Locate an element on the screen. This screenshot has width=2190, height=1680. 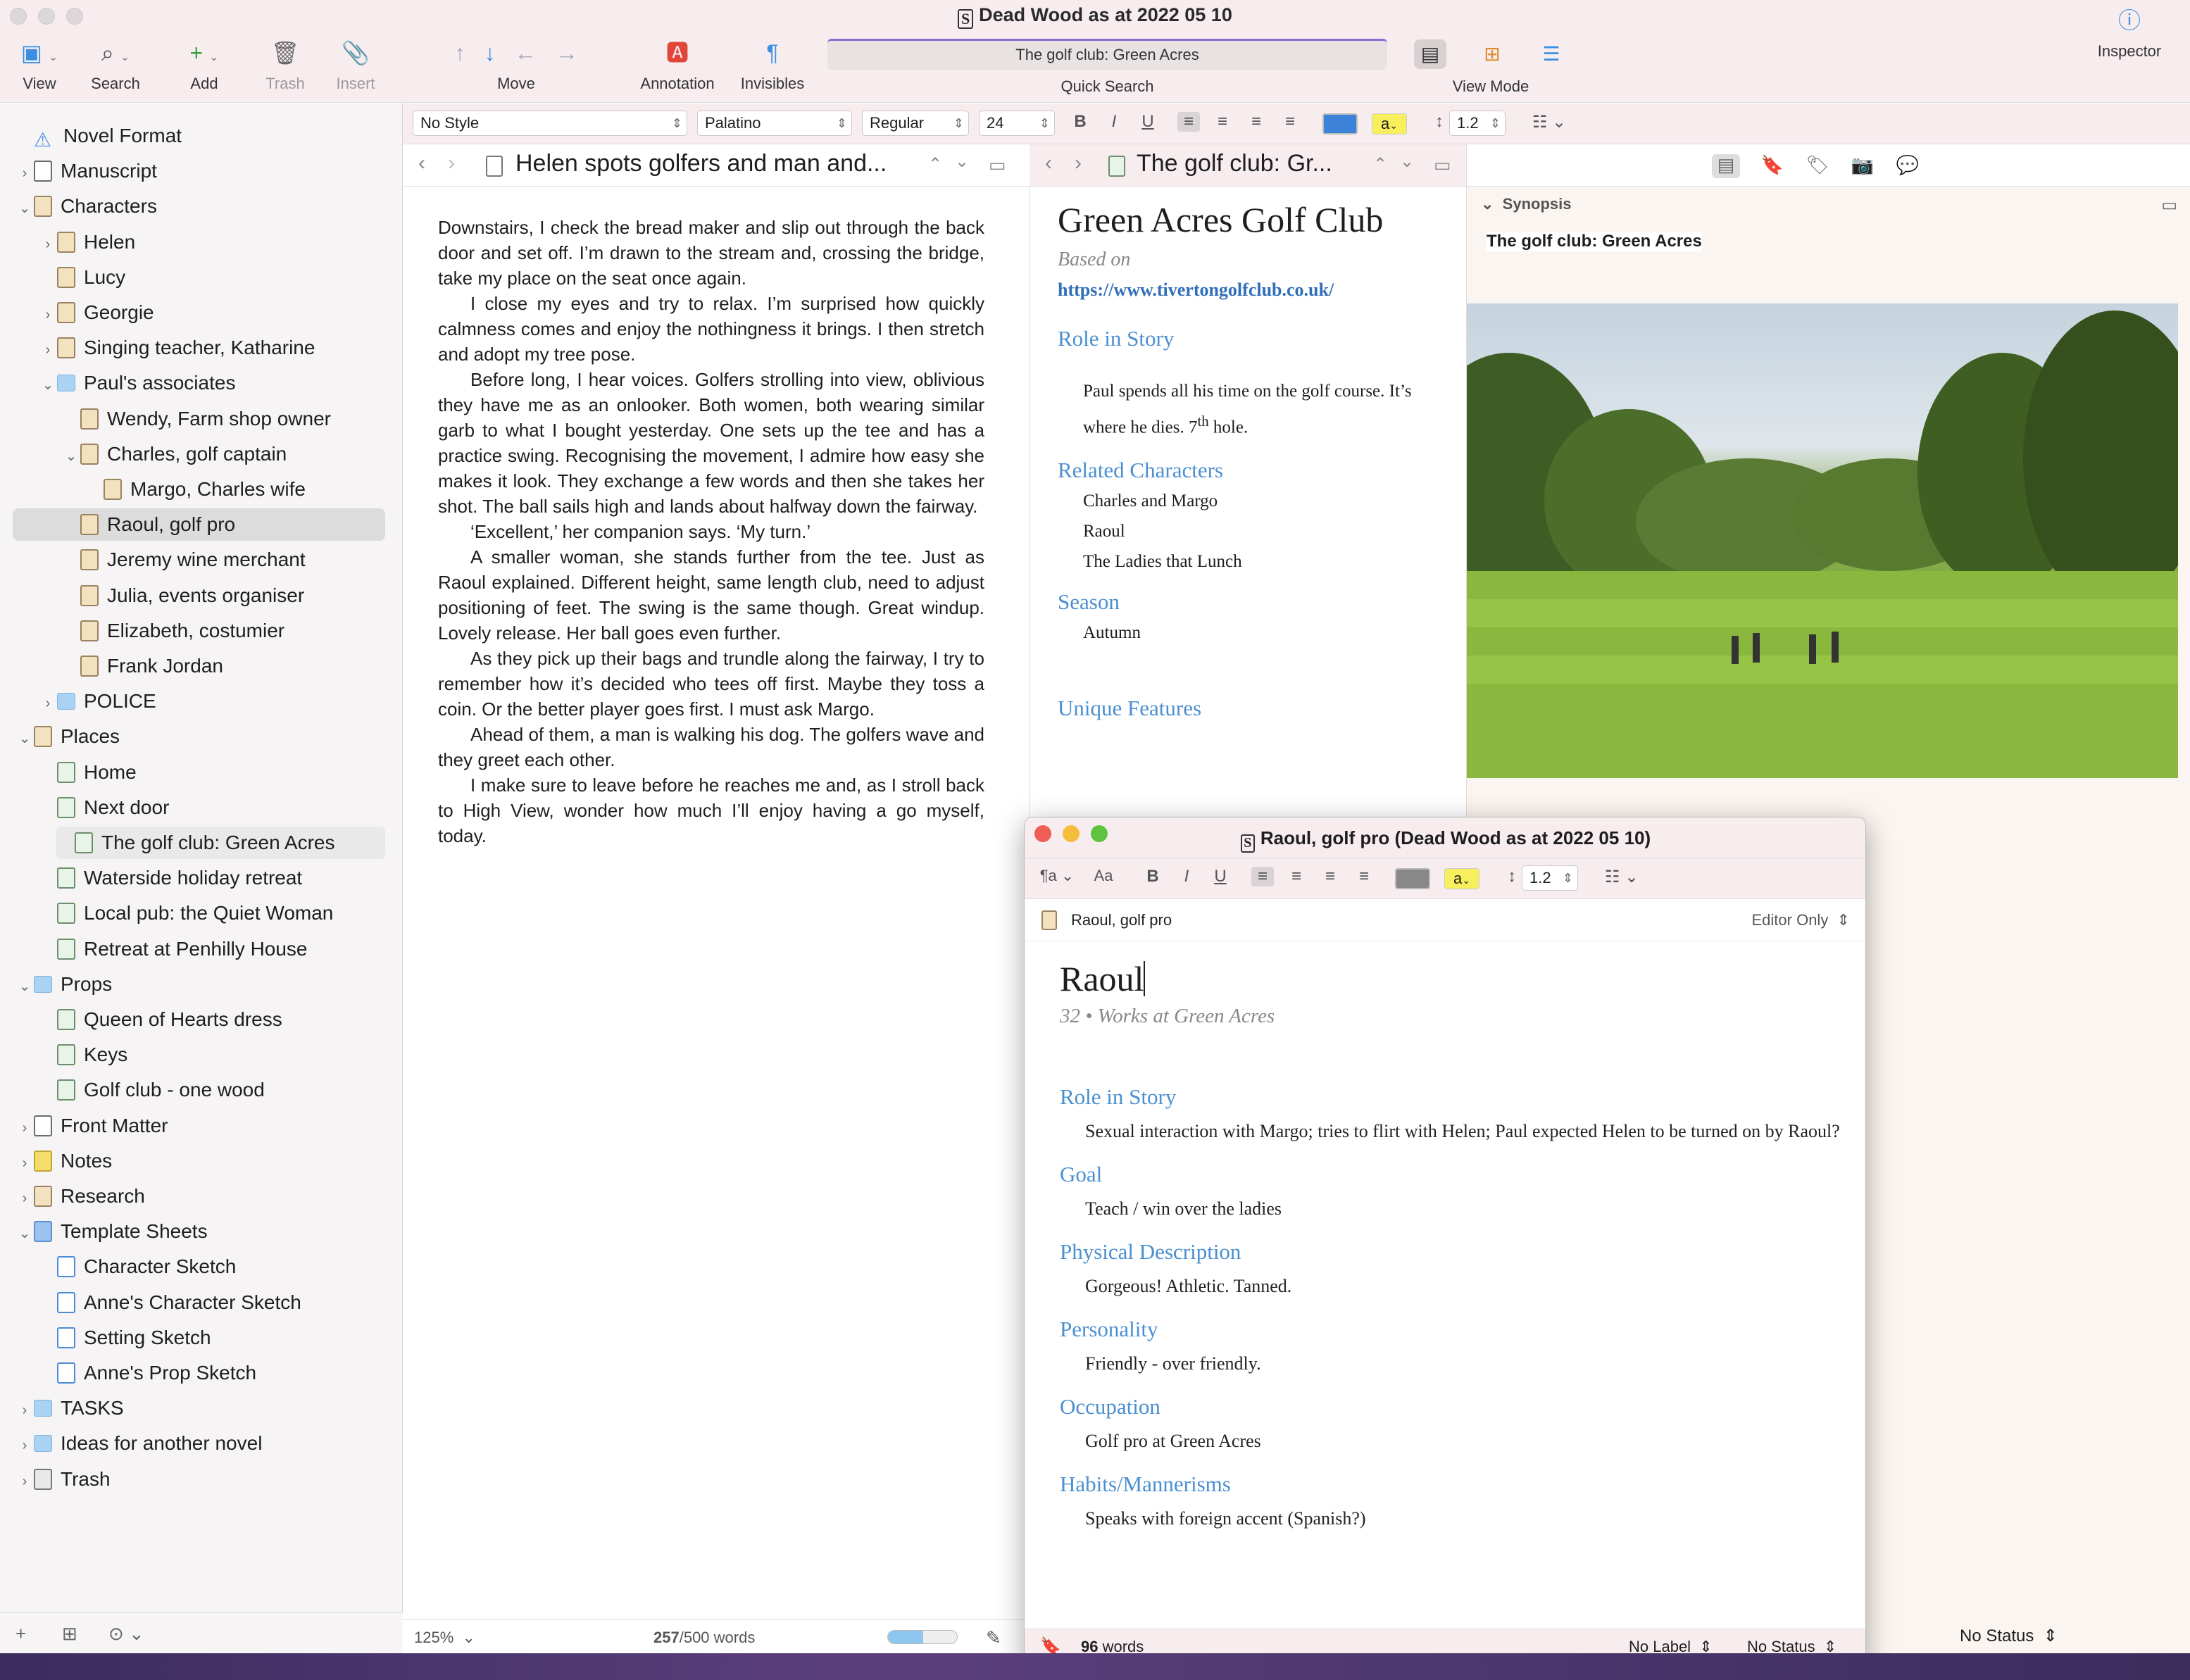
binder-item: › POLICE is located at coordinates (212, 701).